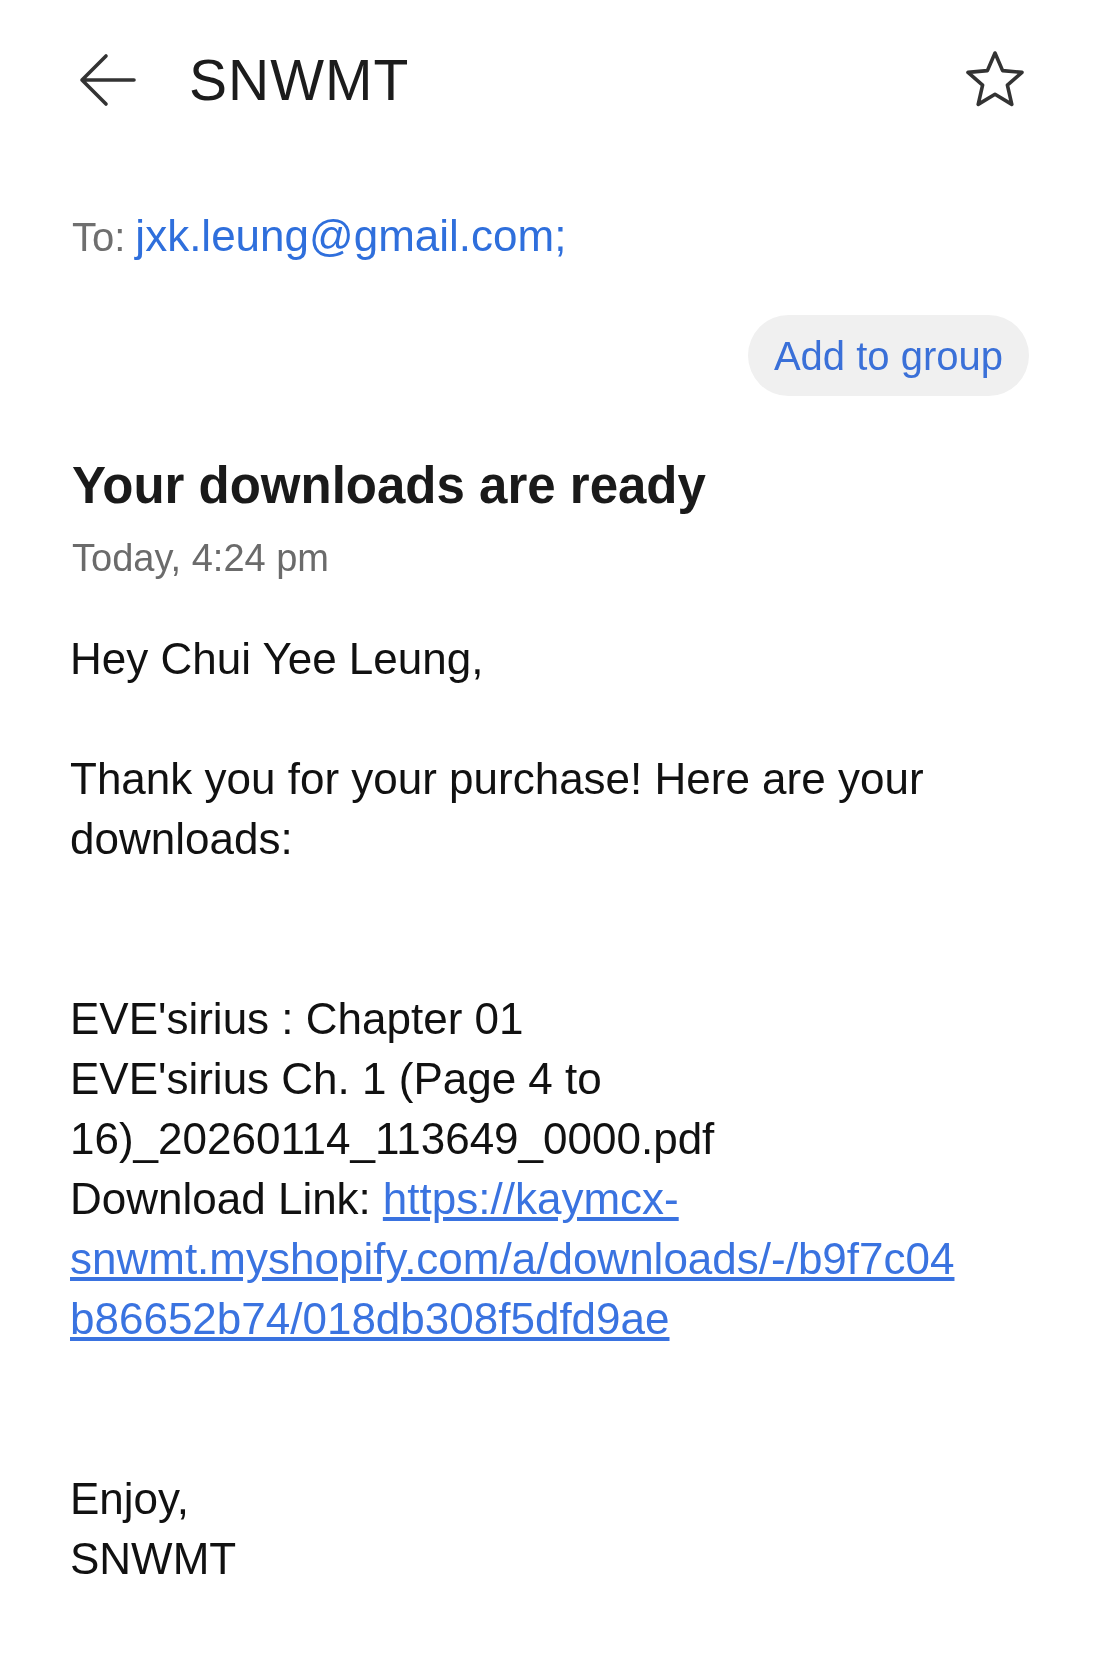 The image size is (1100, 1664). Describe the element at coordinates (99, 237) in the screenshot. I see `recipient-label: To:` at that location.